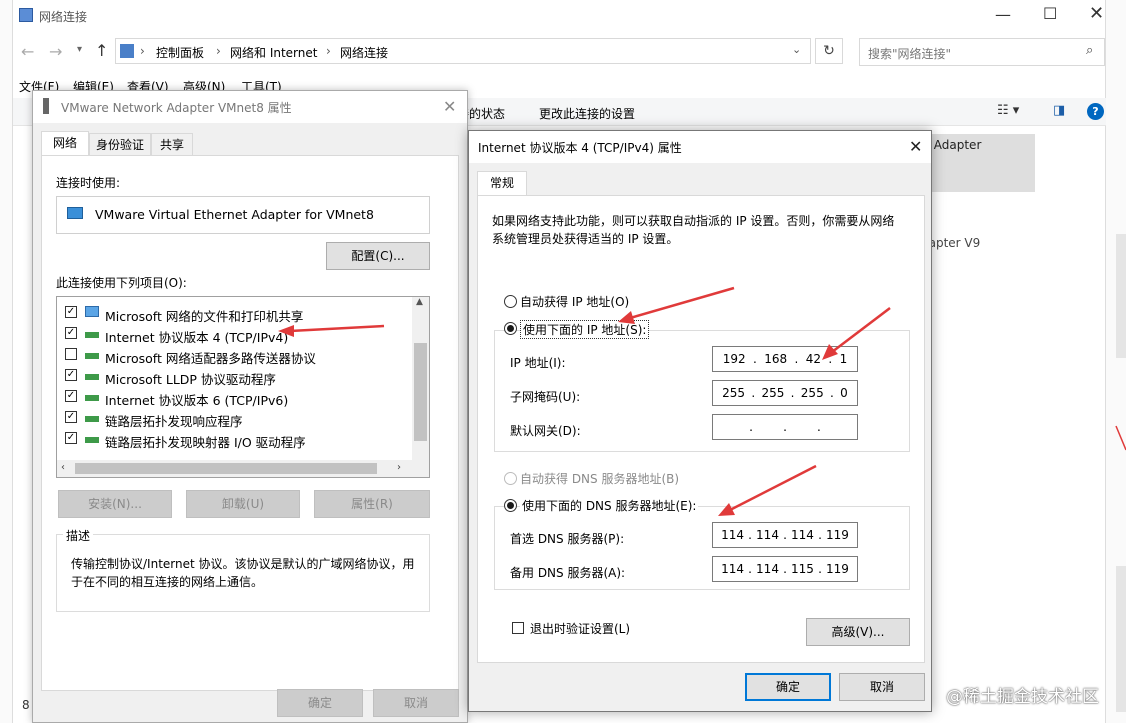 Image resolution: width=1126 pixels, height=723 pixels. What do you see at coordinates (773, 488) in the screenshot?
I see `arrow-to-manual-dns` at bounding box center [773, 488].